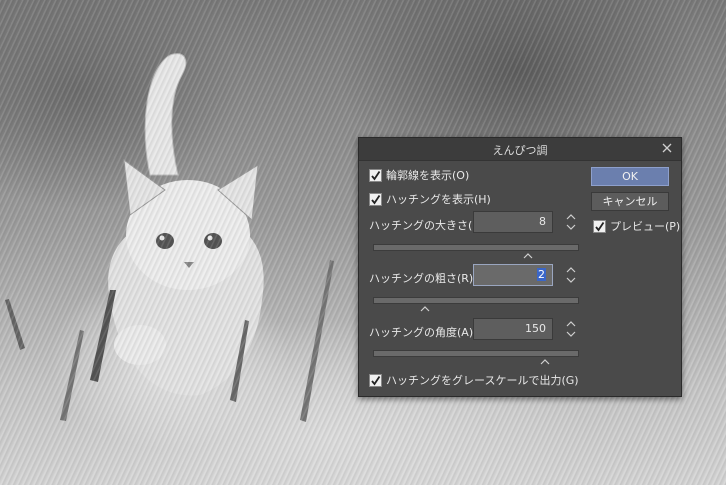  What do you see at coordinates (423, 332) in the screenshot?
I see `hatch-angle-label: ハッチングの角度(A):` at bounding box center [423, 332].